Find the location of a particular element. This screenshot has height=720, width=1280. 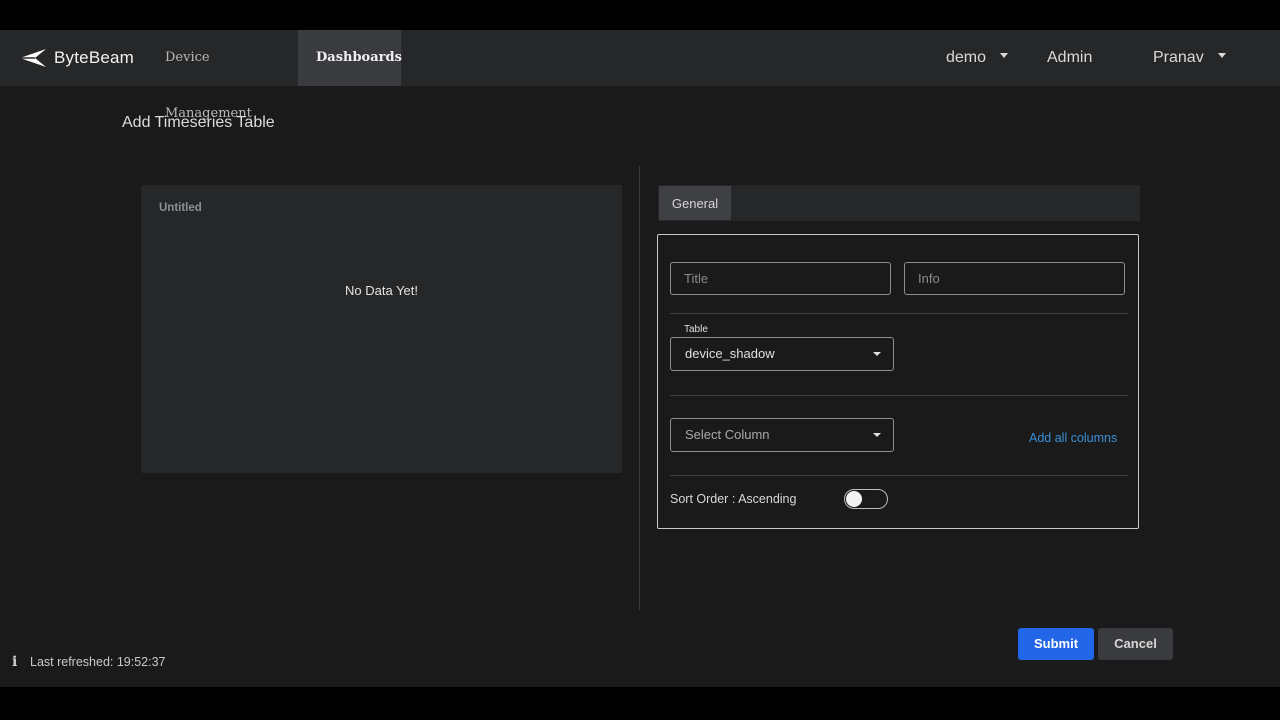

settings-tabs: General is located at coordinates (899, 203).